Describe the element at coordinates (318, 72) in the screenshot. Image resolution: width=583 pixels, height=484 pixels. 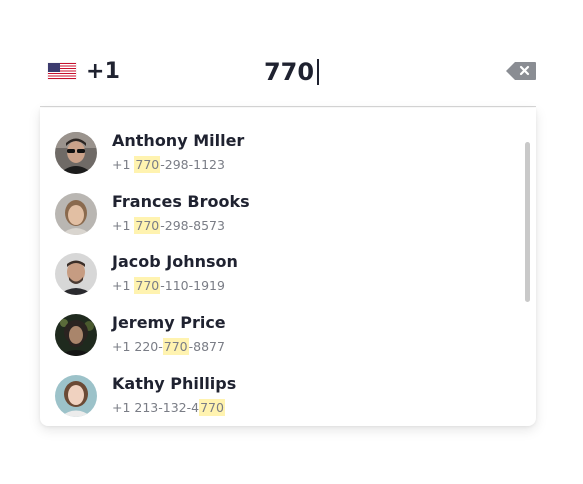
I see `text-caret` at that location.